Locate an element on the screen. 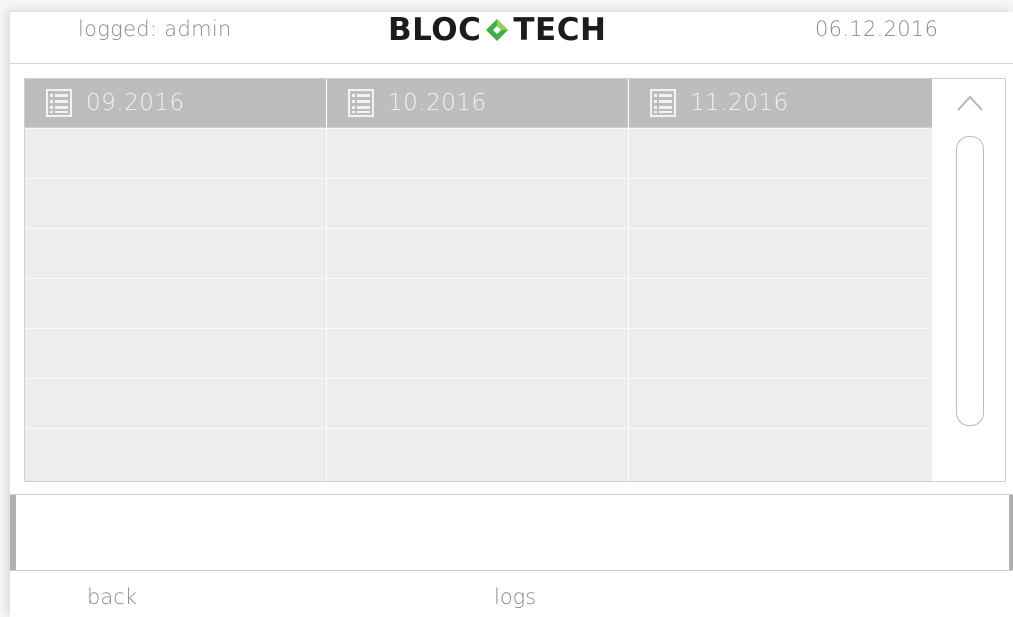  back-button: back is located at coordinates (112, 597).